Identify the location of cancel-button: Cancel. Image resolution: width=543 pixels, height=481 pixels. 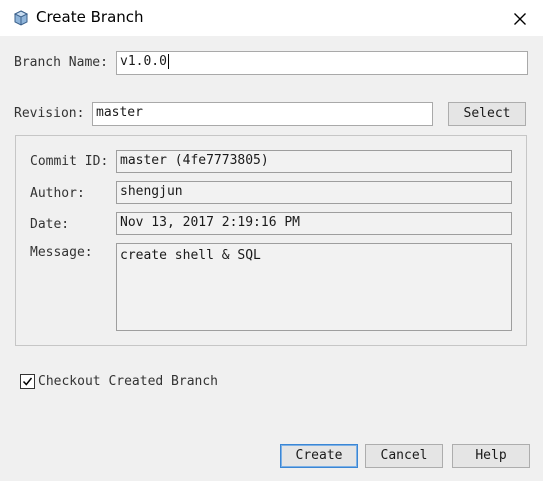
(404, 456).